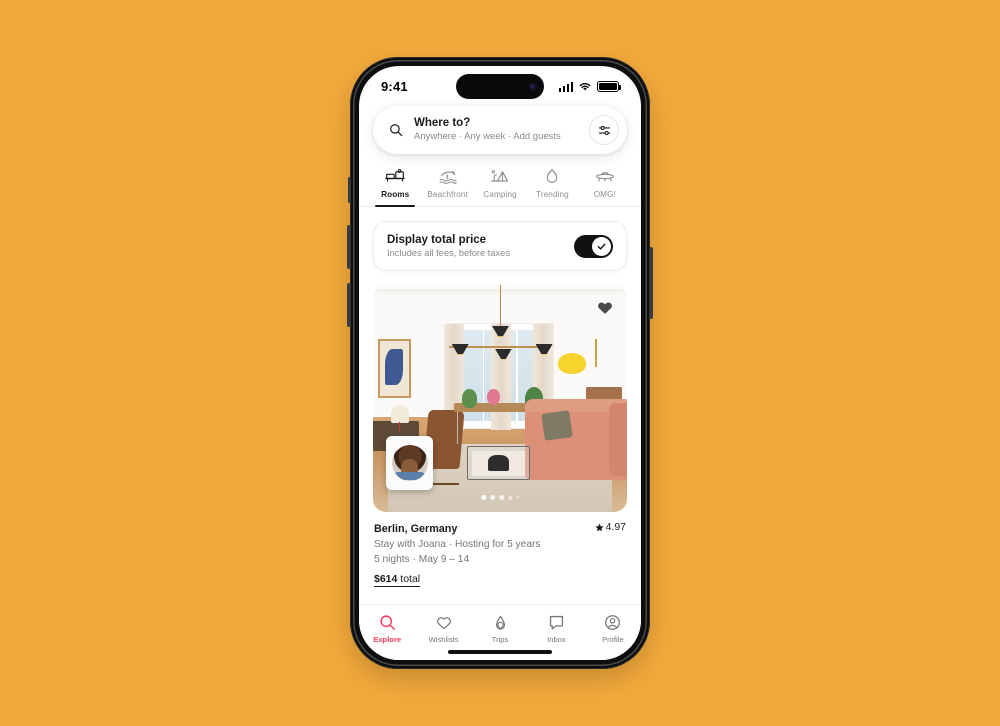  I want to click on front-camera-icon, so click(533, 86).